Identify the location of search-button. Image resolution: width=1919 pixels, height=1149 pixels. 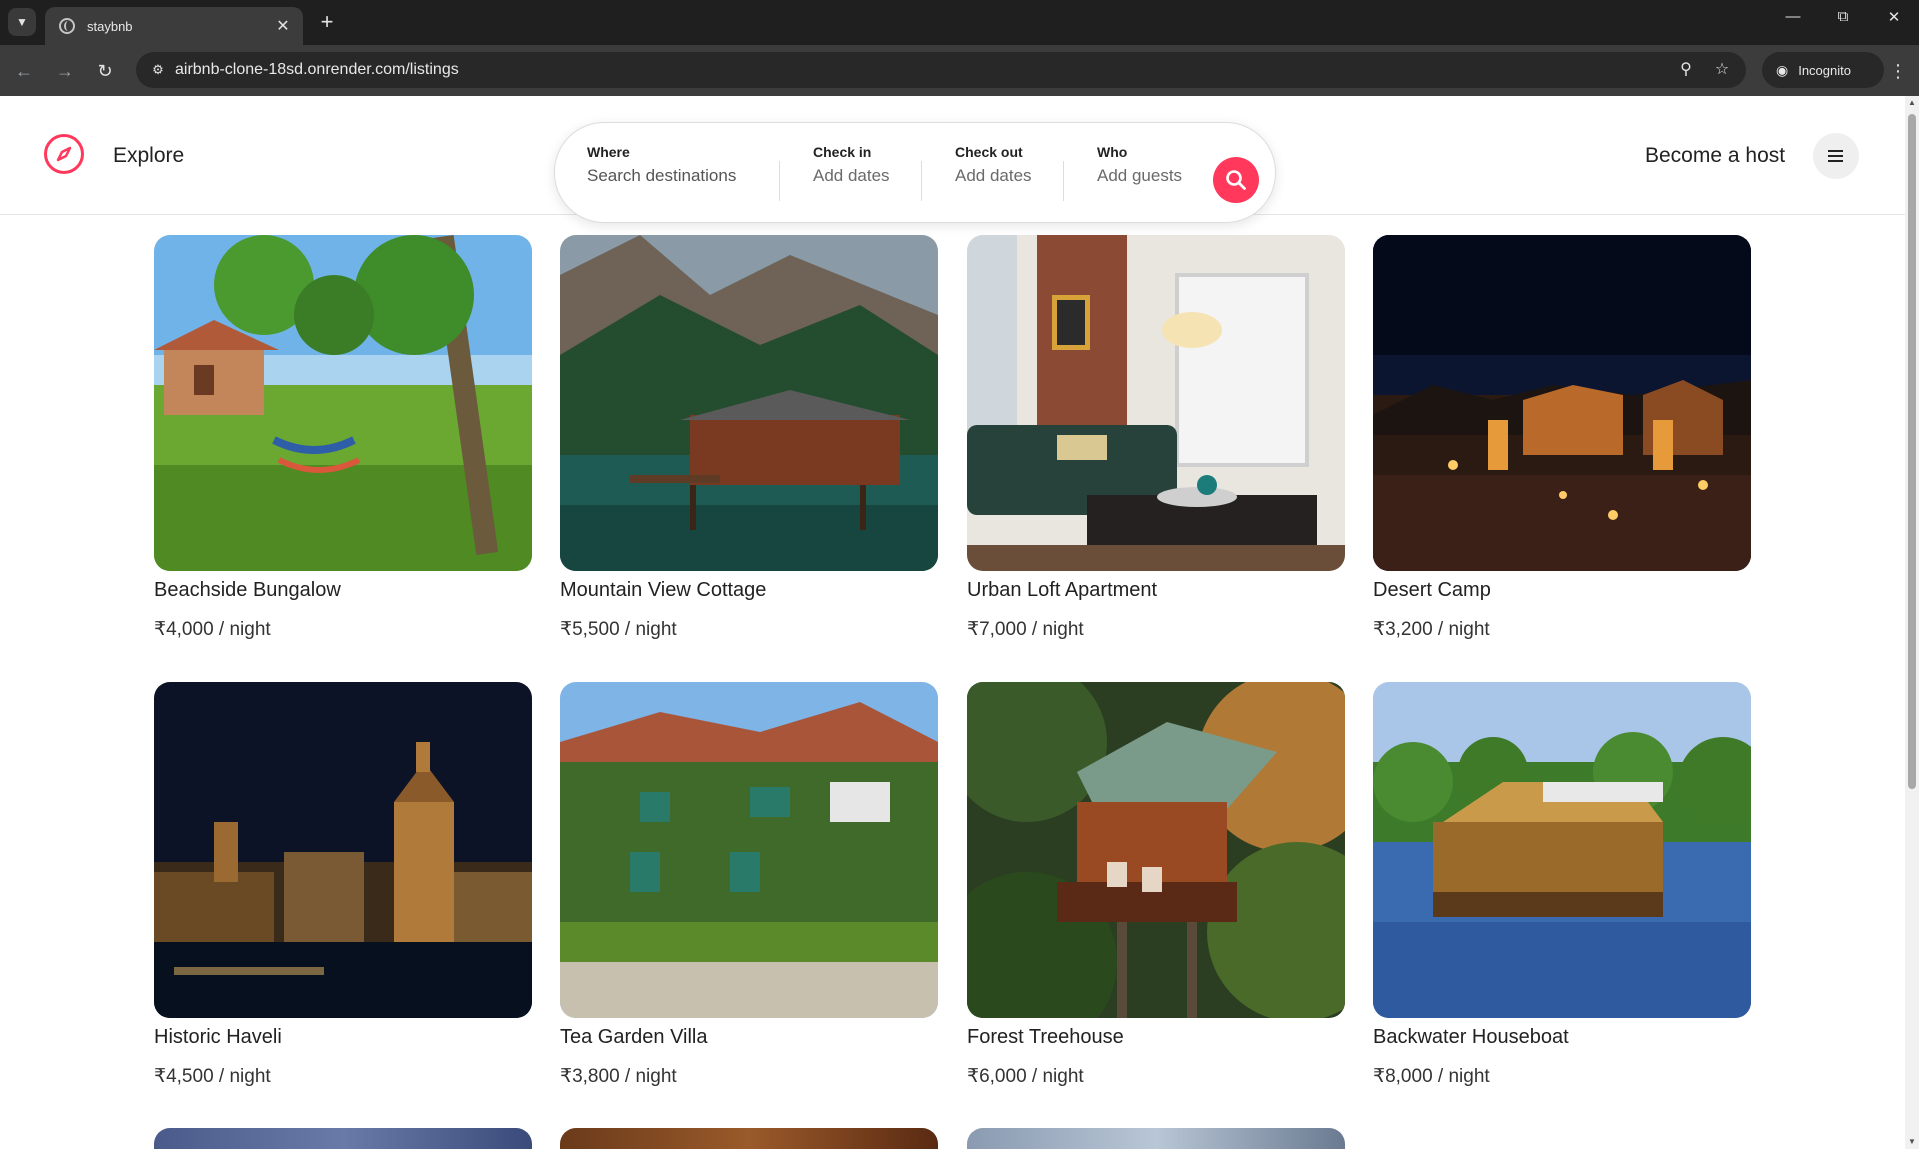
(1236, 180).